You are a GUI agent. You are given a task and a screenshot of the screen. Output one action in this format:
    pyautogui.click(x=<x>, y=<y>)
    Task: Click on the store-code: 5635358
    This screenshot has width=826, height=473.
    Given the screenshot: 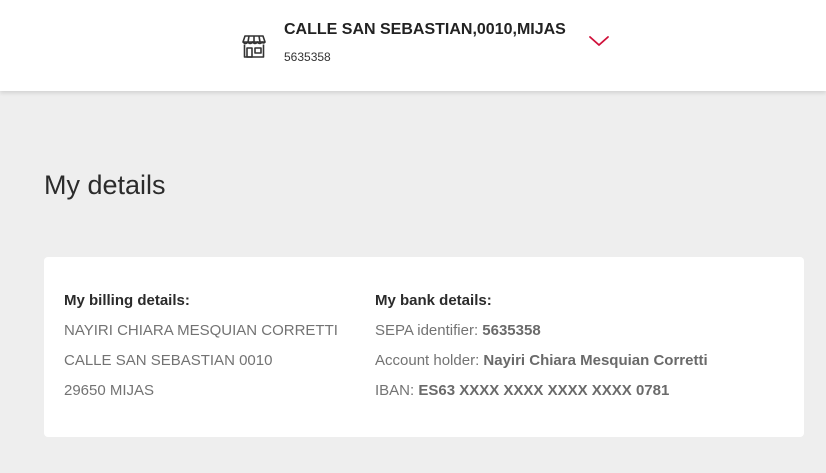 What is the action you would take?
    pyautogui.click(x=307, y=57)
    